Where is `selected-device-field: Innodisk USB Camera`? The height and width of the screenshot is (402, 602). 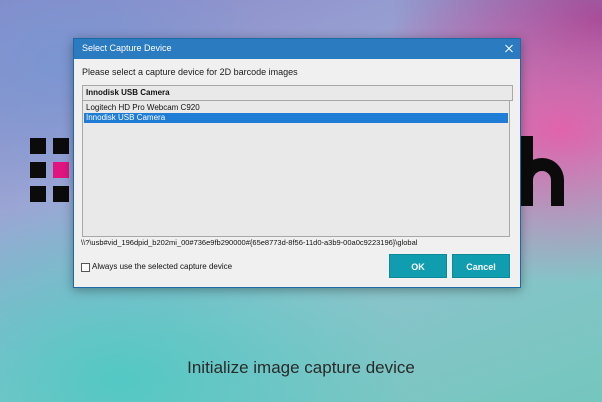 selected-device-field: Innodisk USB Camera is located at coordinates (297, 93).